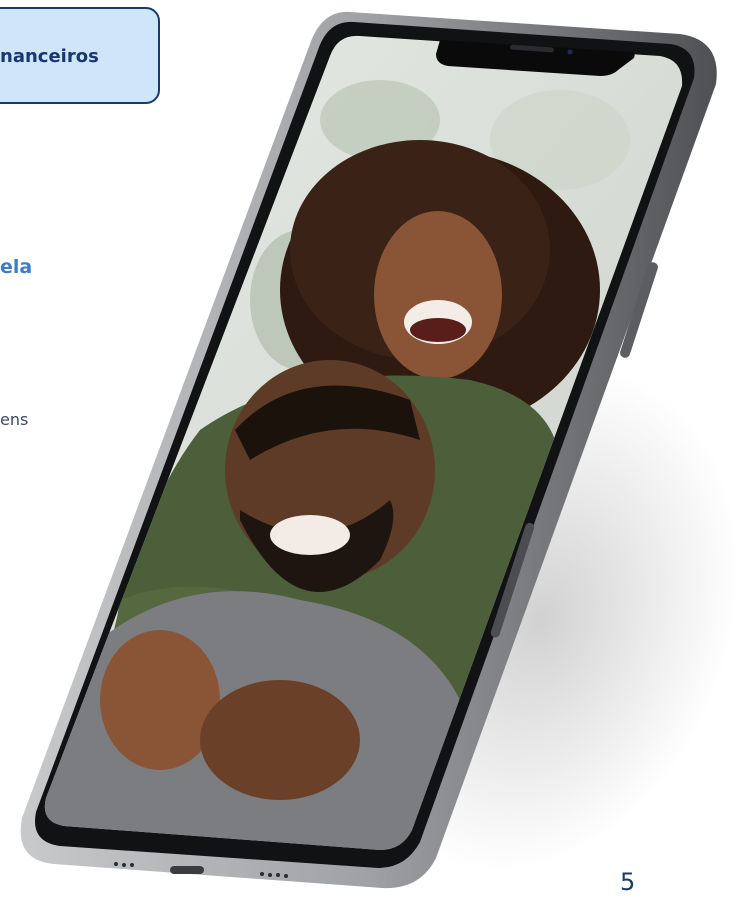 The width and height of the screenshot is (736, 899). I want to click on page-number: 5, so click(628, 882).